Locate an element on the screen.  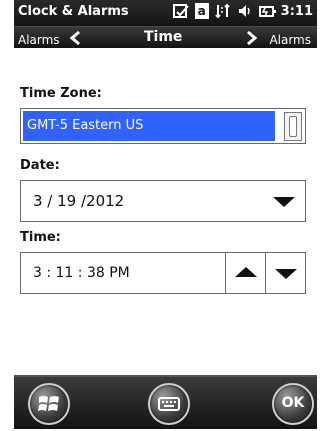
date-value: 3 / 19 /2012 is located at coordinates (78, 201).